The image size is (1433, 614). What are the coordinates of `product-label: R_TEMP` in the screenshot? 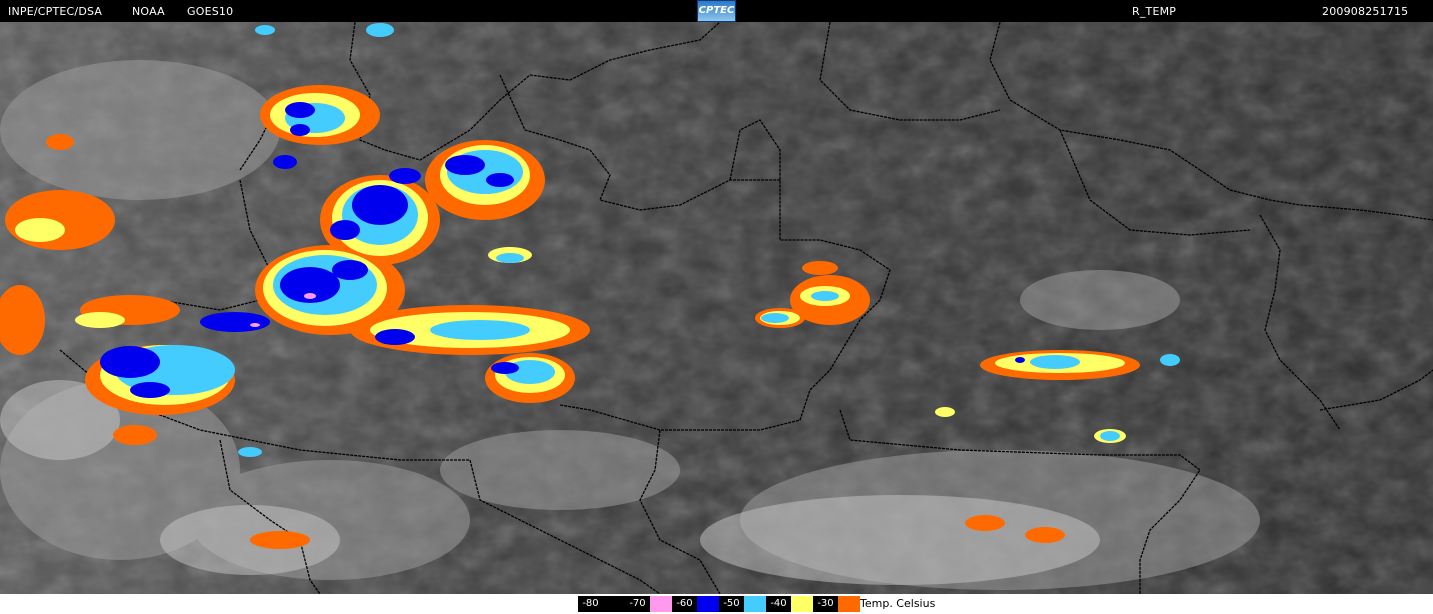 It's located at (1154, 11).